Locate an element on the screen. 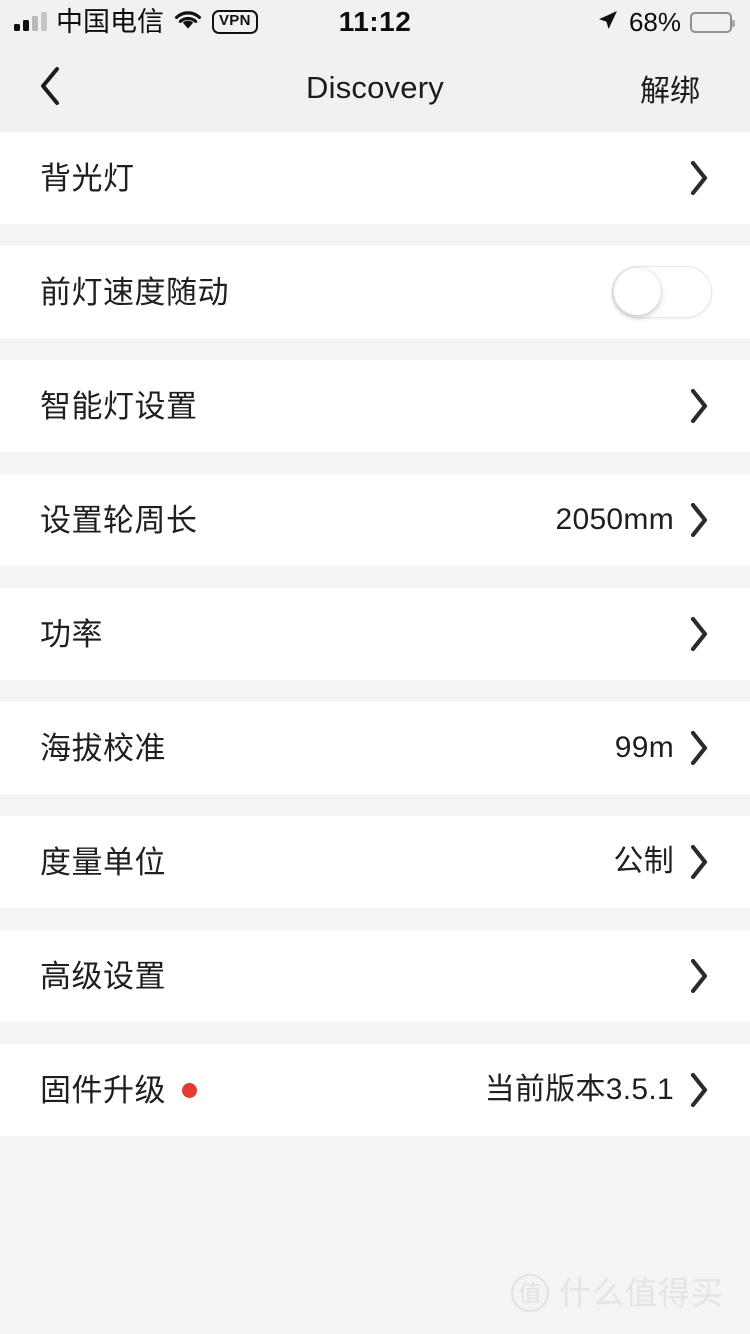  unbind-button: 解绑 is located at coordinates (670, 88).